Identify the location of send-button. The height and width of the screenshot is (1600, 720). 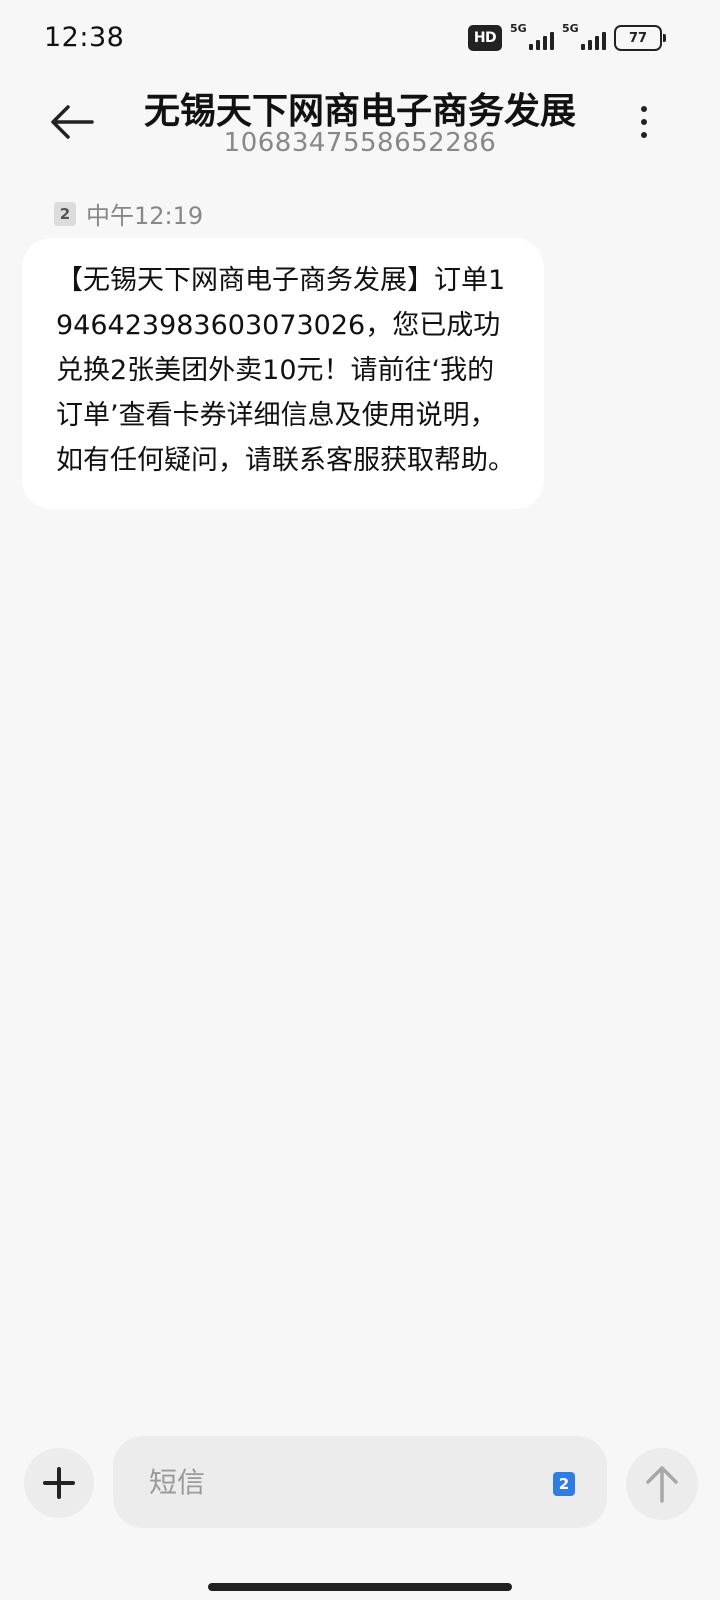
(662, 1484).